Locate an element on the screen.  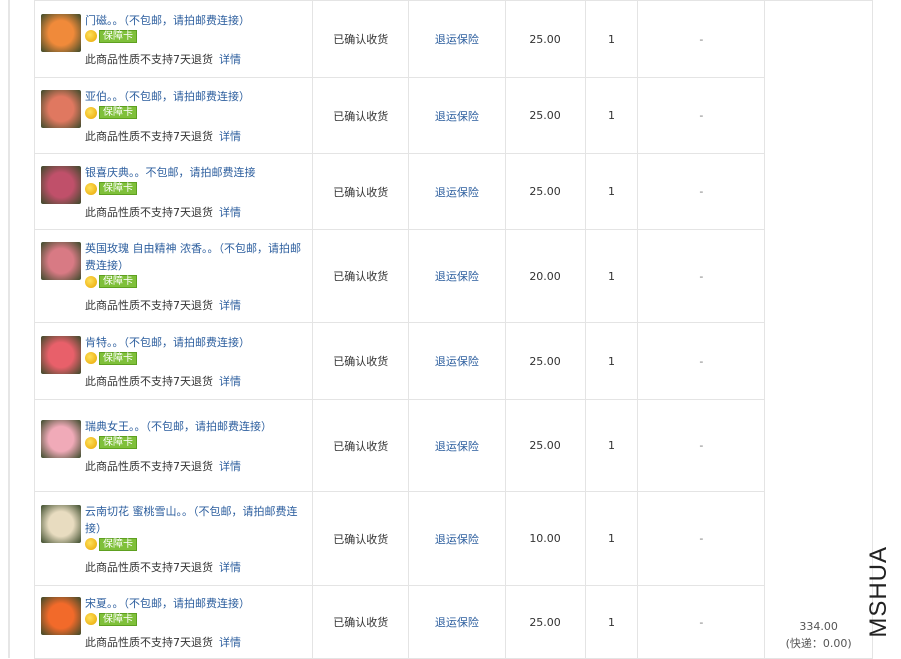
product-title-link: 门磁。。（不包邮，请拍邮费连接） is located at coordinates (196, 20).